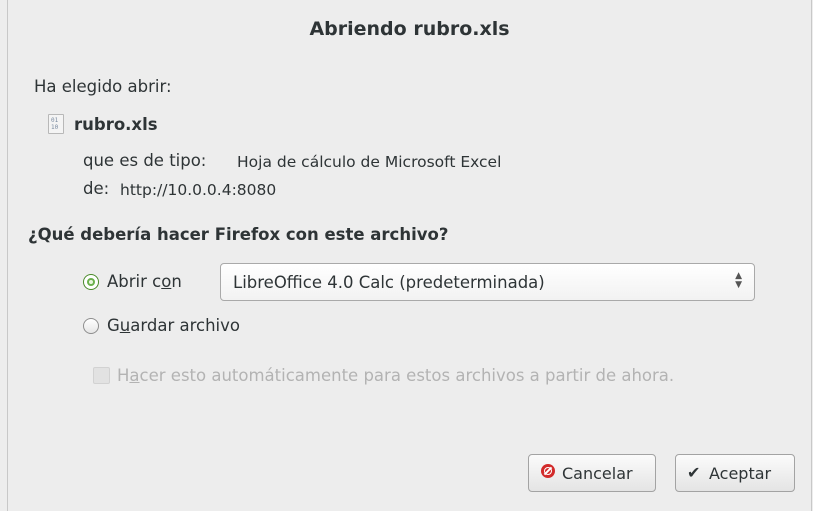  I want to click on save-file-label-text-a: G, so click(113, 325).